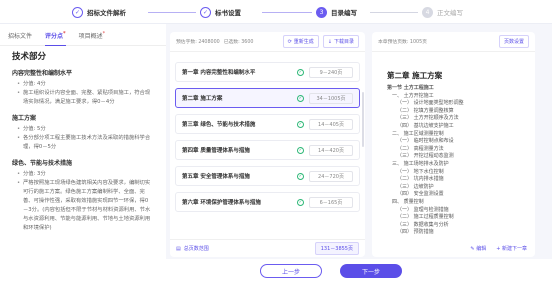 The height and width of the screenshot is (282, 552). I want to click on page-settings-button: 页数设置, so click(513, 41).